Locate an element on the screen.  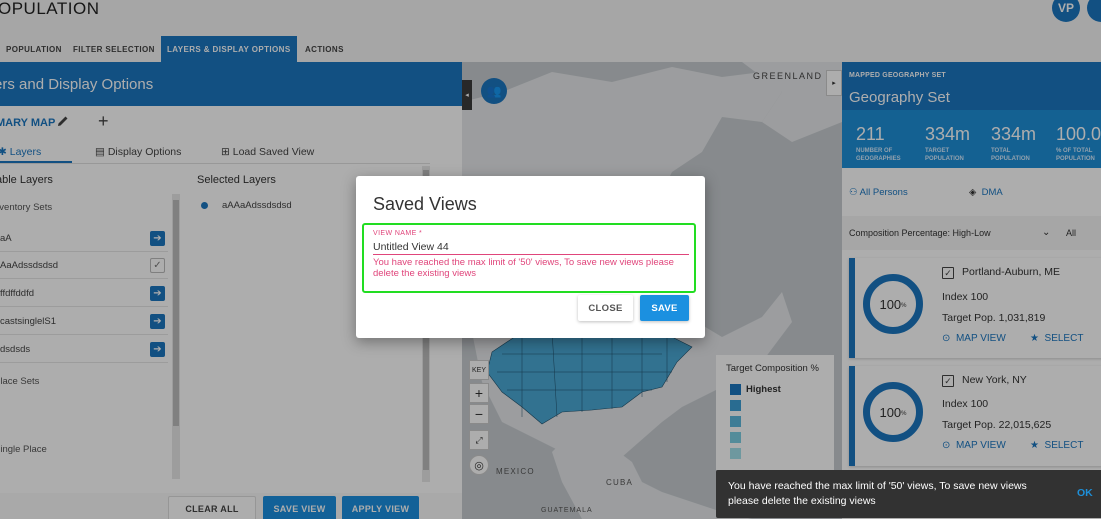
view-name-label: VIEW NAME * is located at coordinates (398, 233).